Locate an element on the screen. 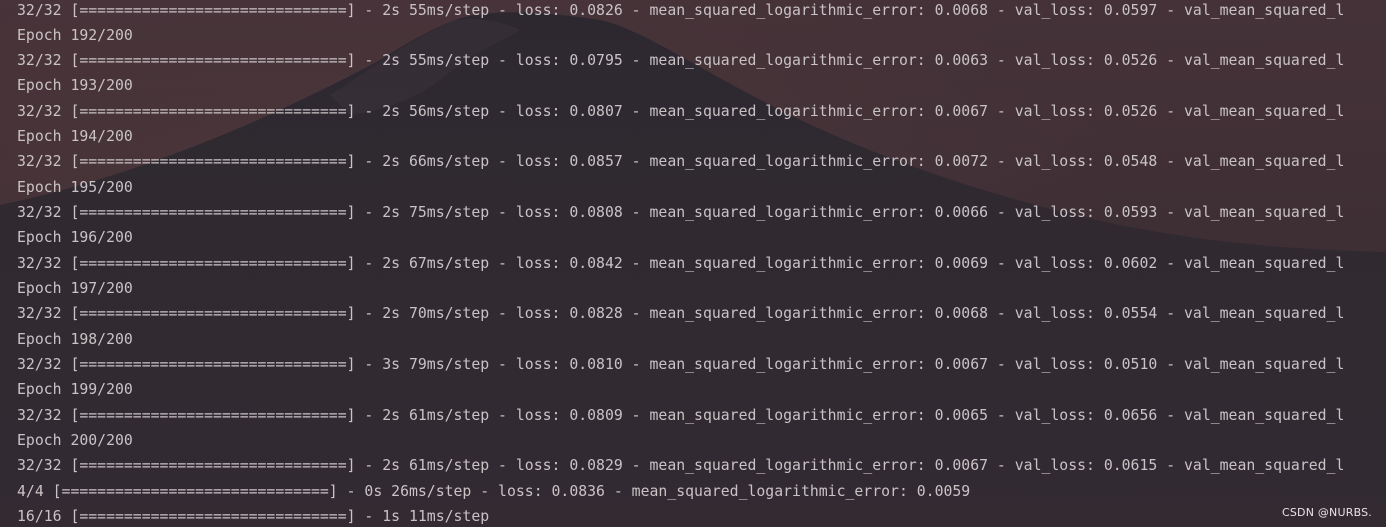 This screenshot has height=527, width=1386. epoch-line: Epoch 193/200 is located at coordinates (75, 85).